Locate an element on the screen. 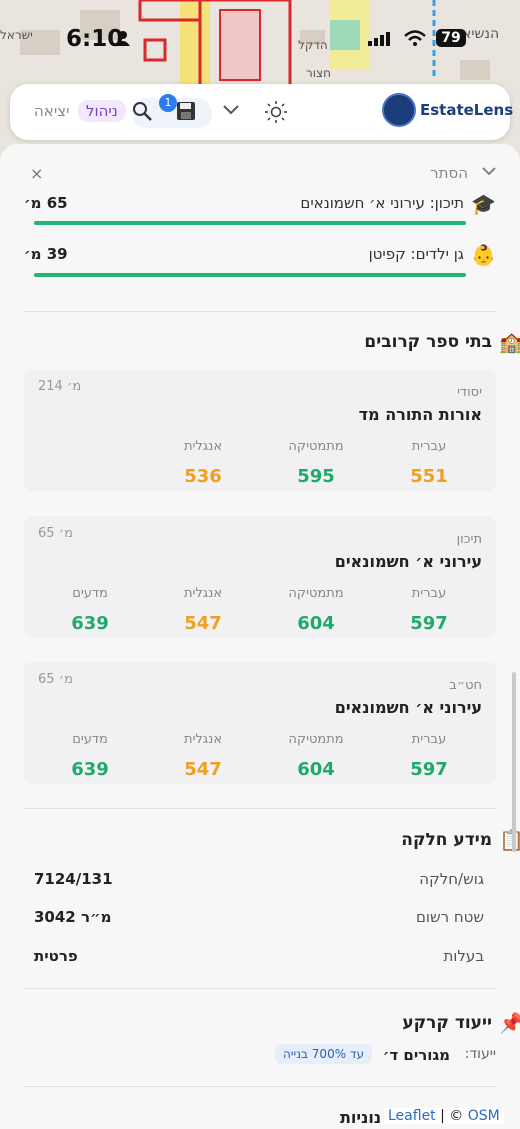 This screenshot has width=520, height=1129. graduation-cap-icon: 🎓 is located at coordinates (483, 204).